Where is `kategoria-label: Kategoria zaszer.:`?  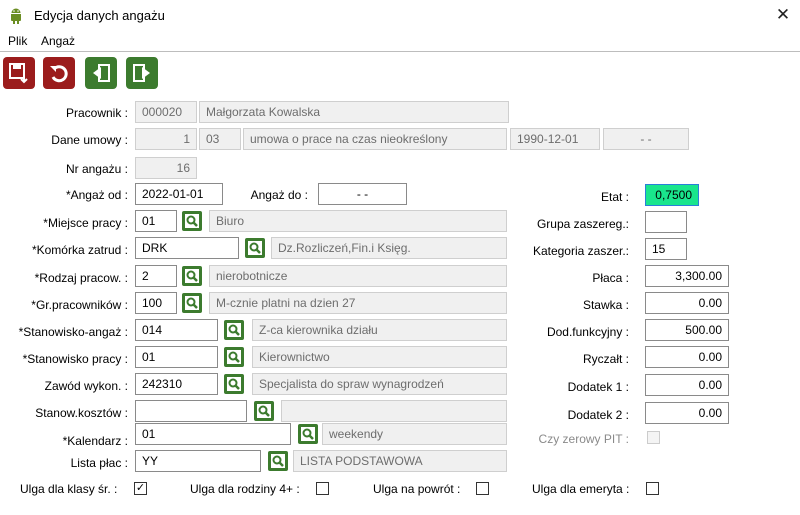 kategoria-label: Kategoria zaszer.: is located at coordinates (580, 251).